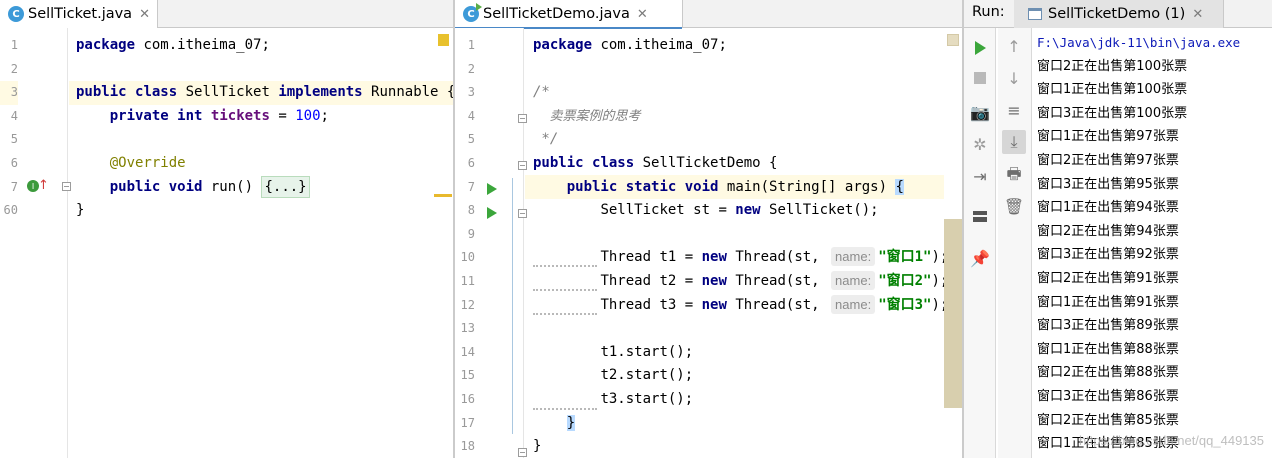  I want to click on code-line-4: private int tickets = 100;, so click(219, 115).